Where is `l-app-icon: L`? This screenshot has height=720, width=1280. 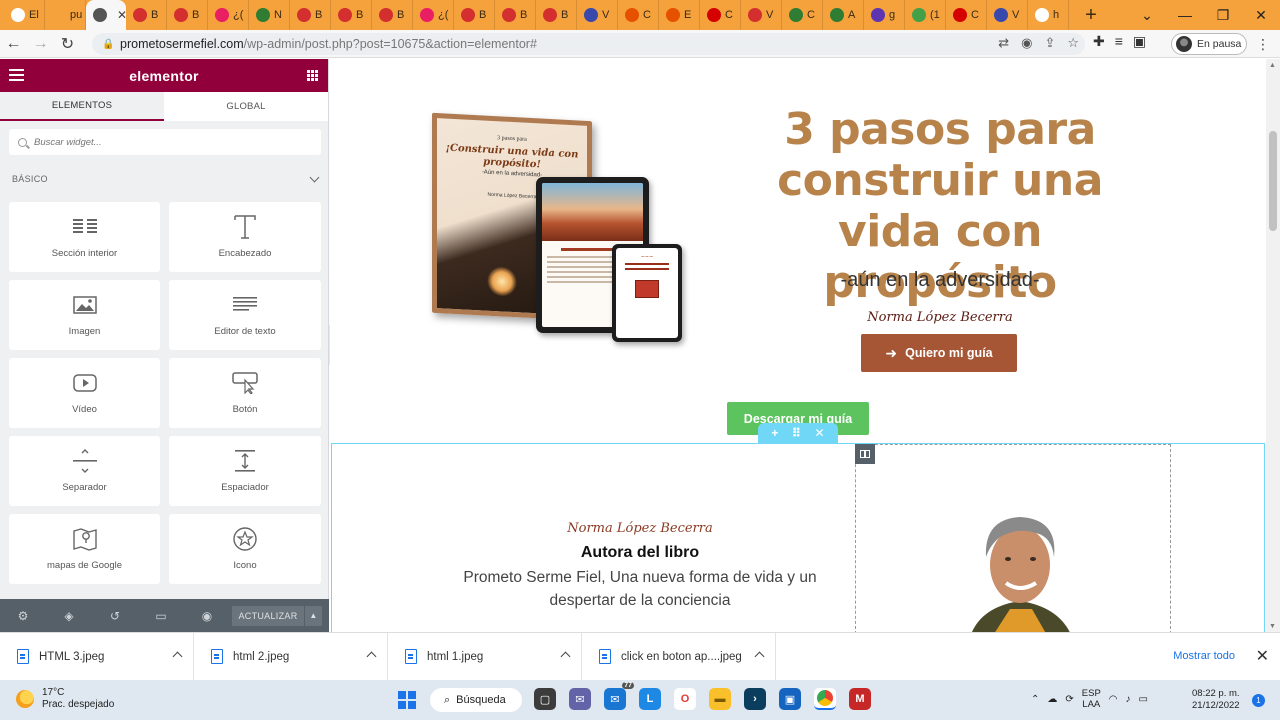 l-app-icon: L is located at coordinates (650, 699).